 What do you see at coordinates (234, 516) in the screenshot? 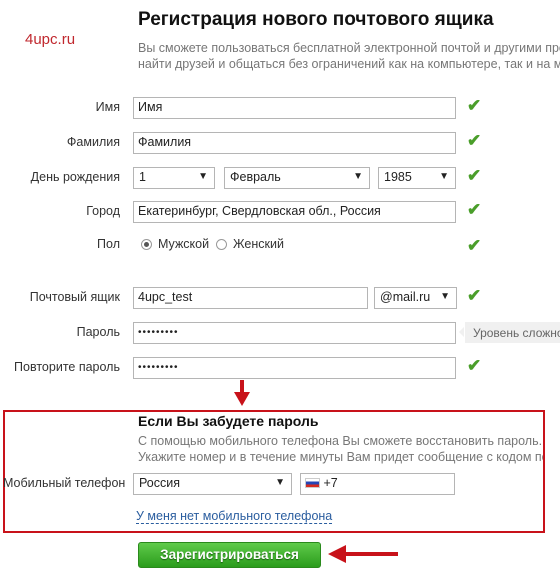
I see `no-phone-link: У меня нет мобильного телефона` at bounding box center [234, 516].